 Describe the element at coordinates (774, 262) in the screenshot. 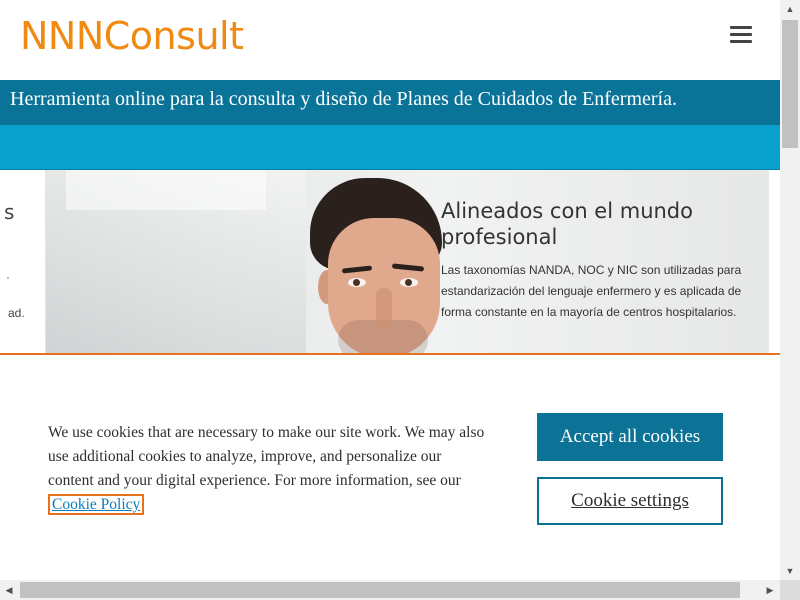

I see `next-slide-peek` at that location.